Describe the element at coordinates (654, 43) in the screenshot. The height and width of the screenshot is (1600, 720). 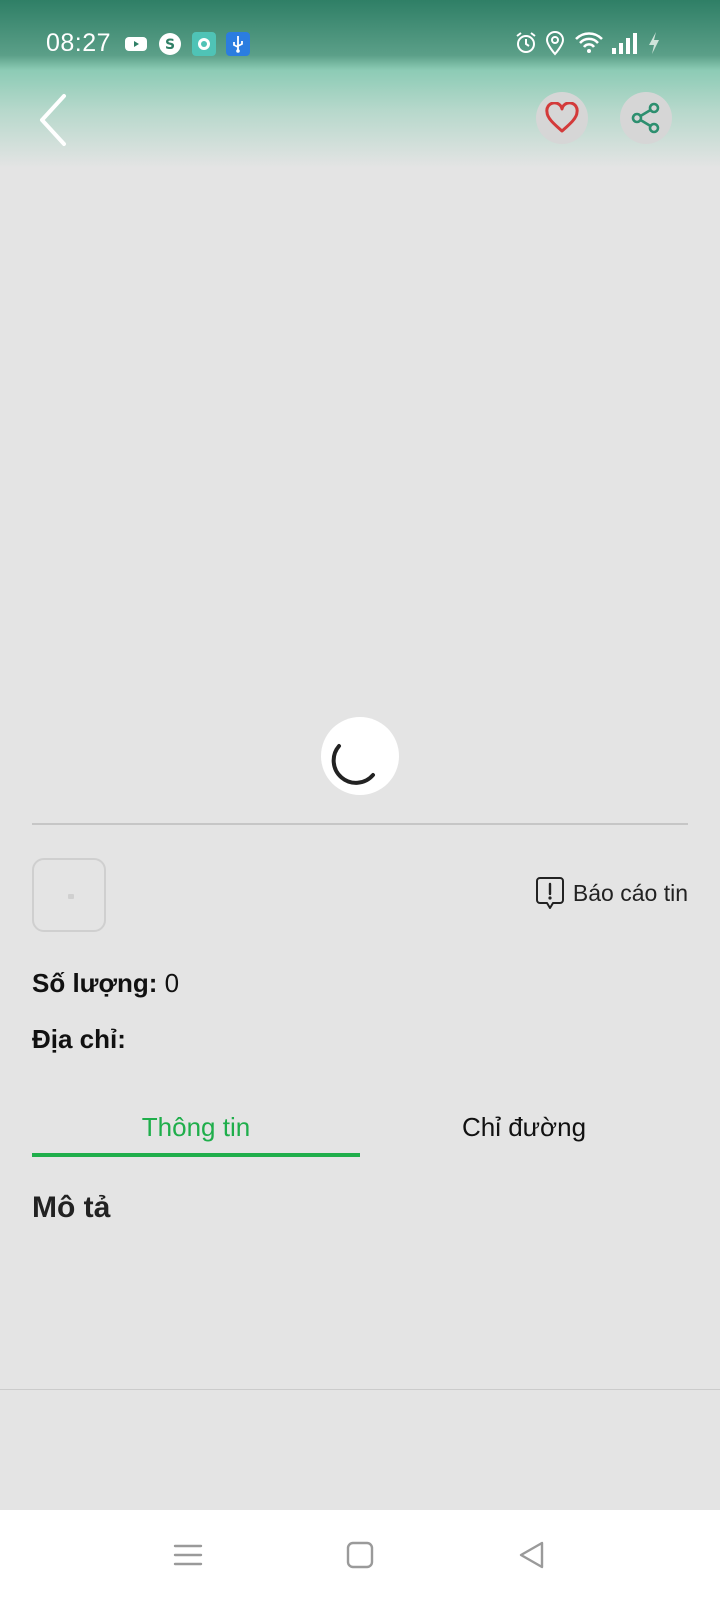
I see `charging-icon` at that location.